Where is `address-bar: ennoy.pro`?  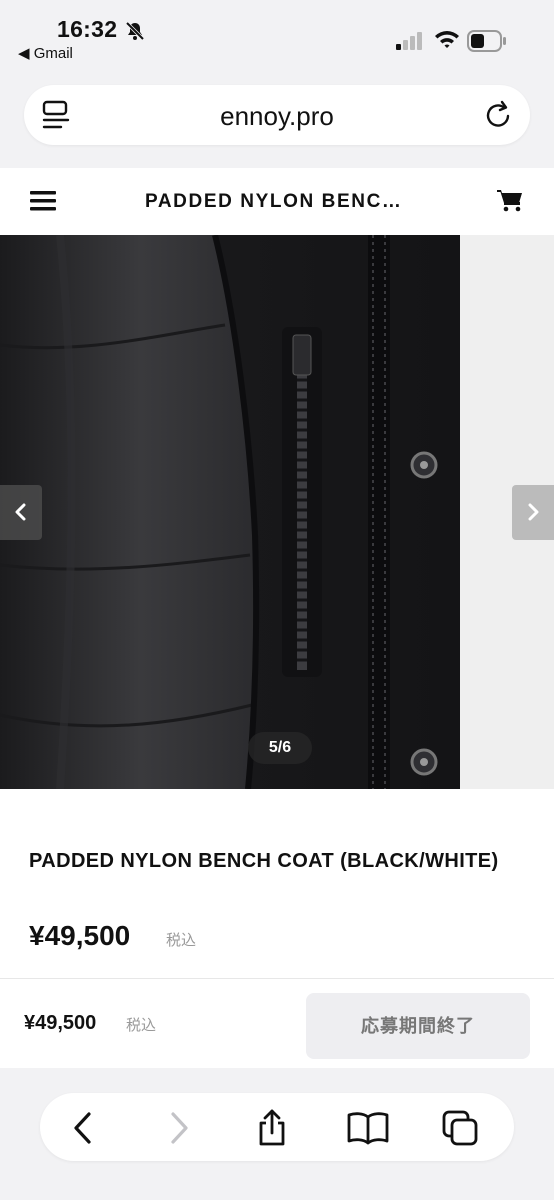 address-bar: ennoy.pro is located at coordinates (277, 115).